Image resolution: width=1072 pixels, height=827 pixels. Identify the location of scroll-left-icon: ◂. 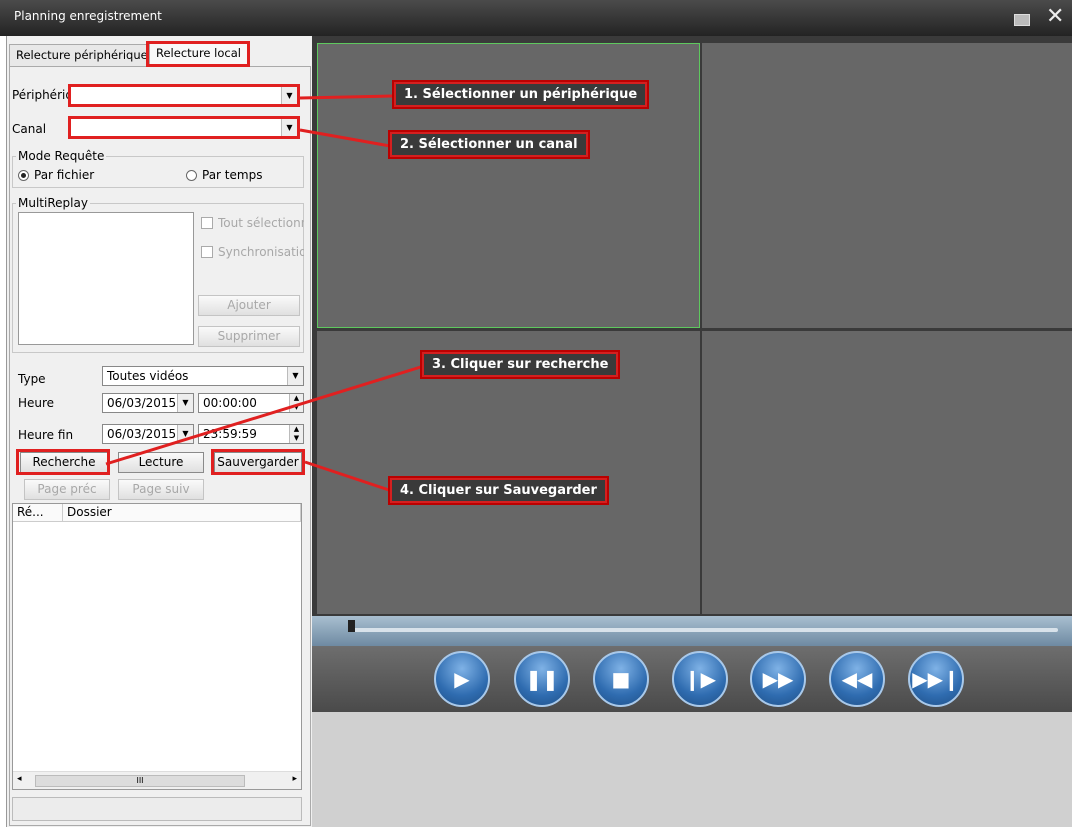
(19, 779).